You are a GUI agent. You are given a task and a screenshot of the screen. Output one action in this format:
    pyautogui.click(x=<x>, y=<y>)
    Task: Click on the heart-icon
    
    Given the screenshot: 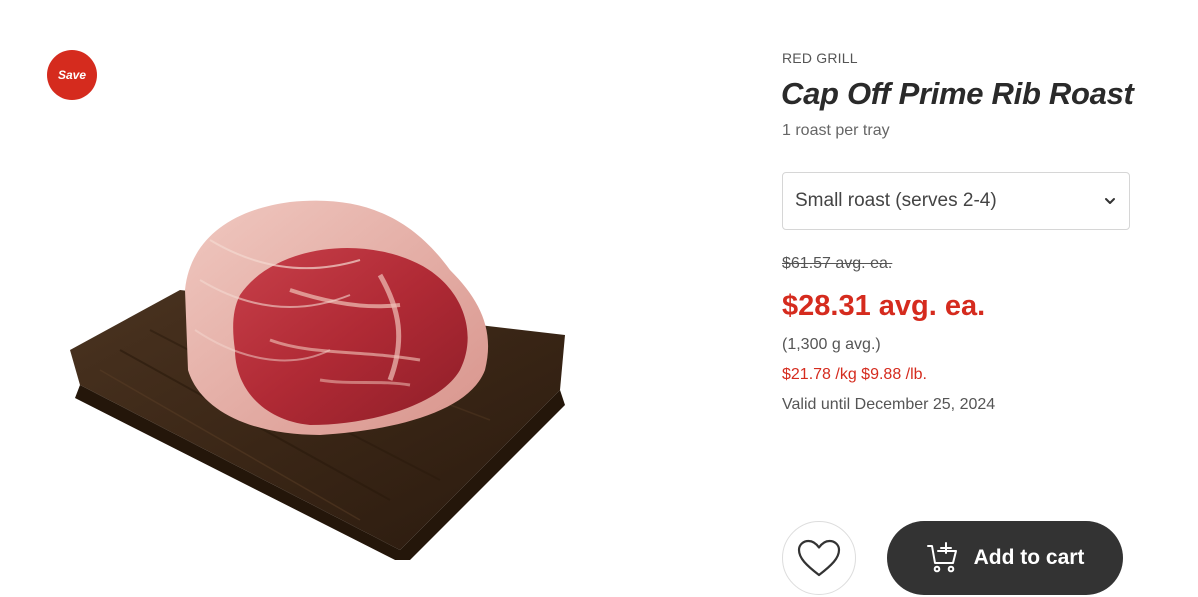 What is the action you would take?
    pyautogui.click(x=819, y=558)
    